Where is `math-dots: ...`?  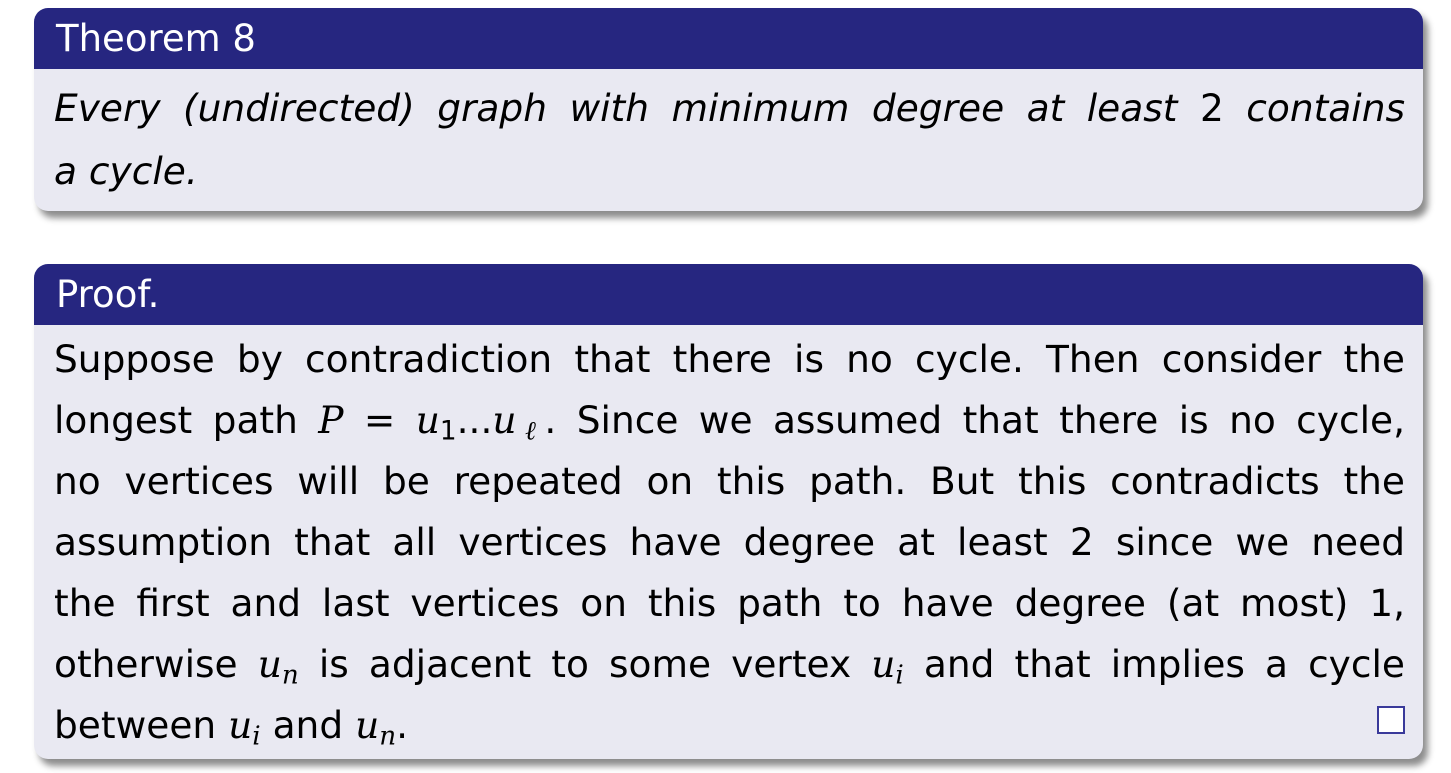 math-dots: ... is located at coordinates (474, 420).